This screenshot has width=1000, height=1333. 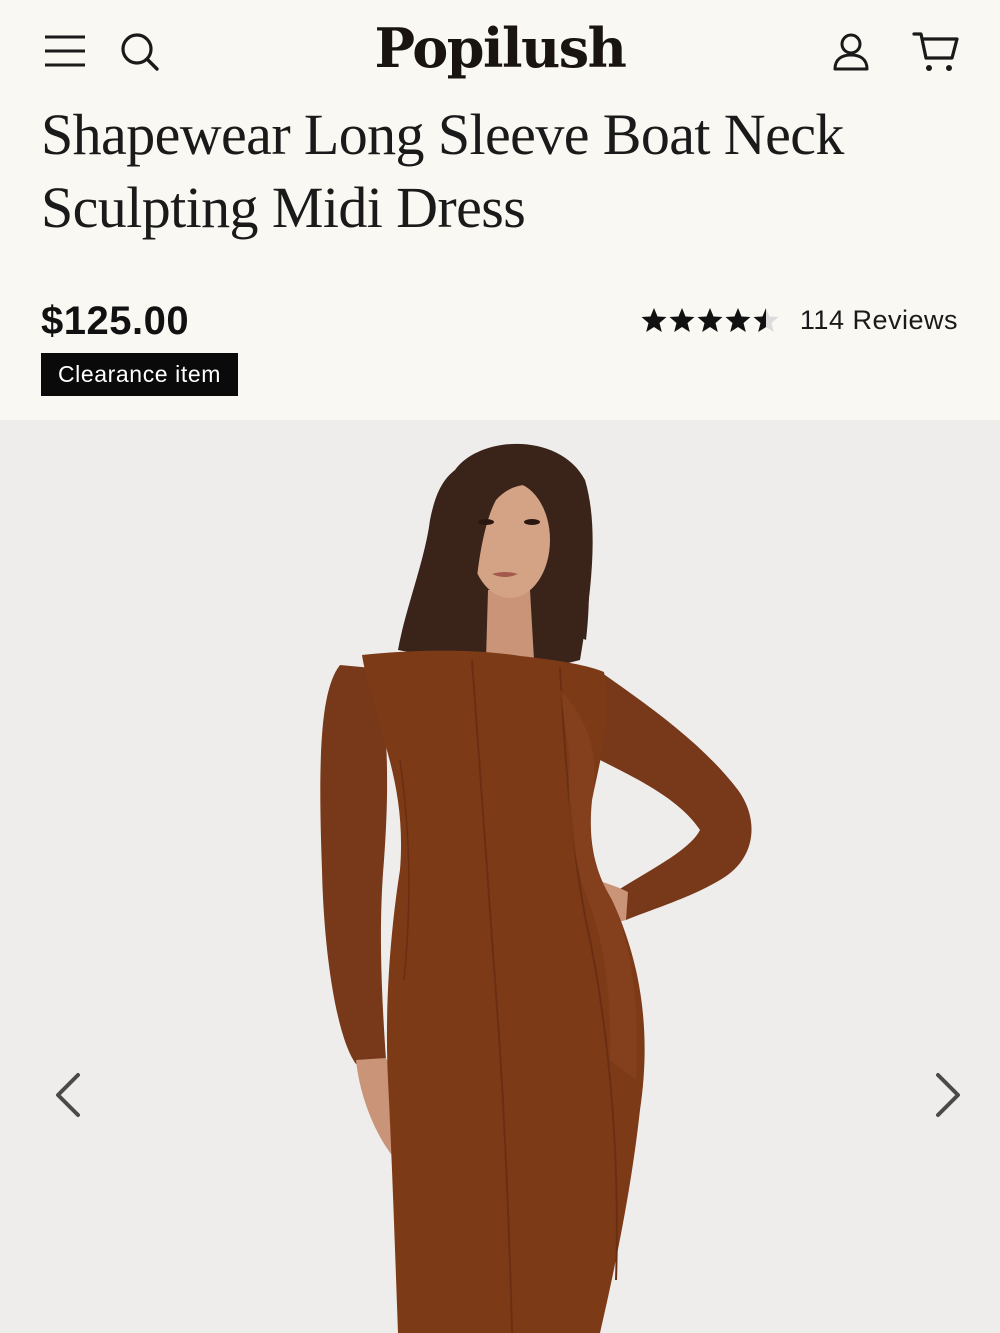 I want to click on search-button, so click(x=140, y=52).